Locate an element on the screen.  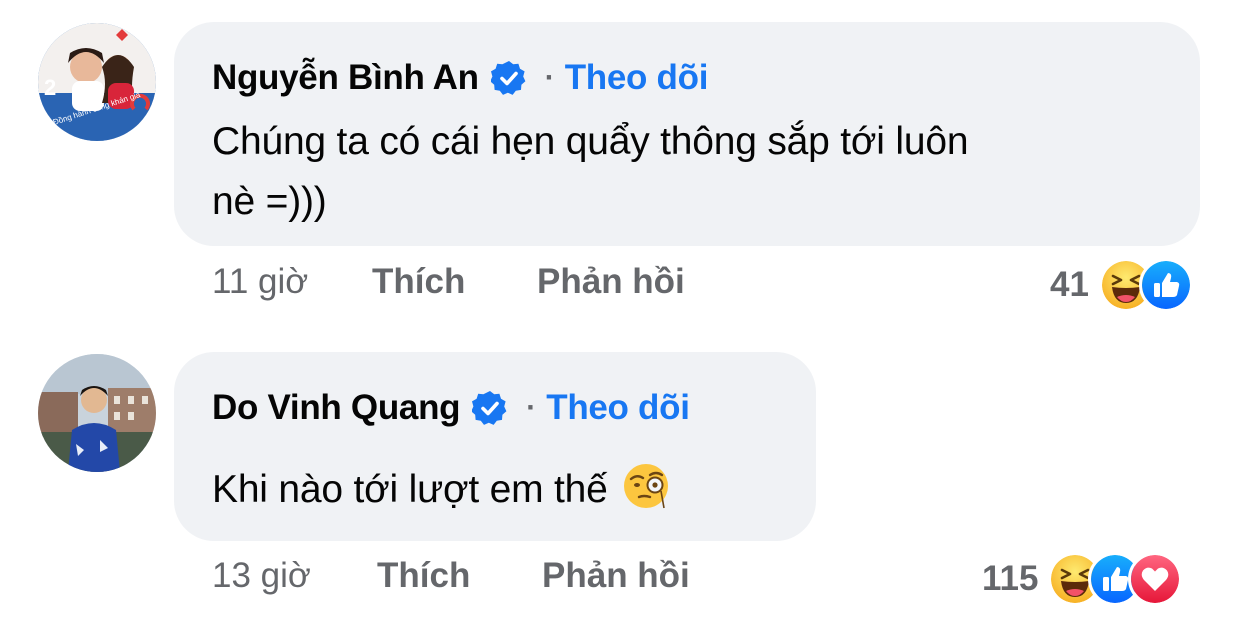
comment-text-line: Khi nào tới lượt em thế is located at coordinates (410, 489).